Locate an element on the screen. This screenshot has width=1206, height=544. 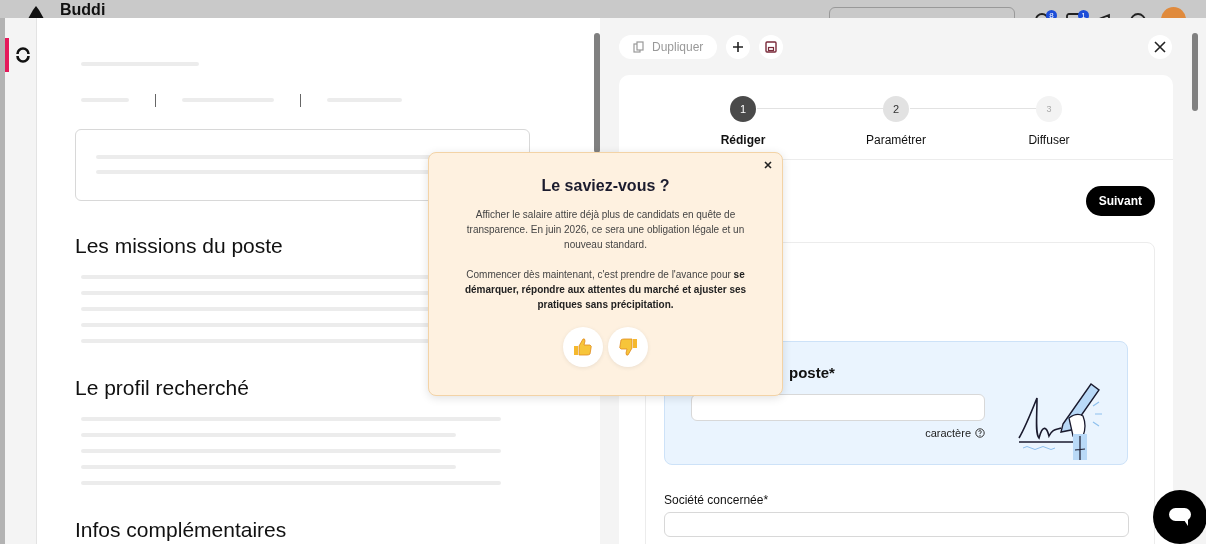
add-button is located at coordinates (738, 46).